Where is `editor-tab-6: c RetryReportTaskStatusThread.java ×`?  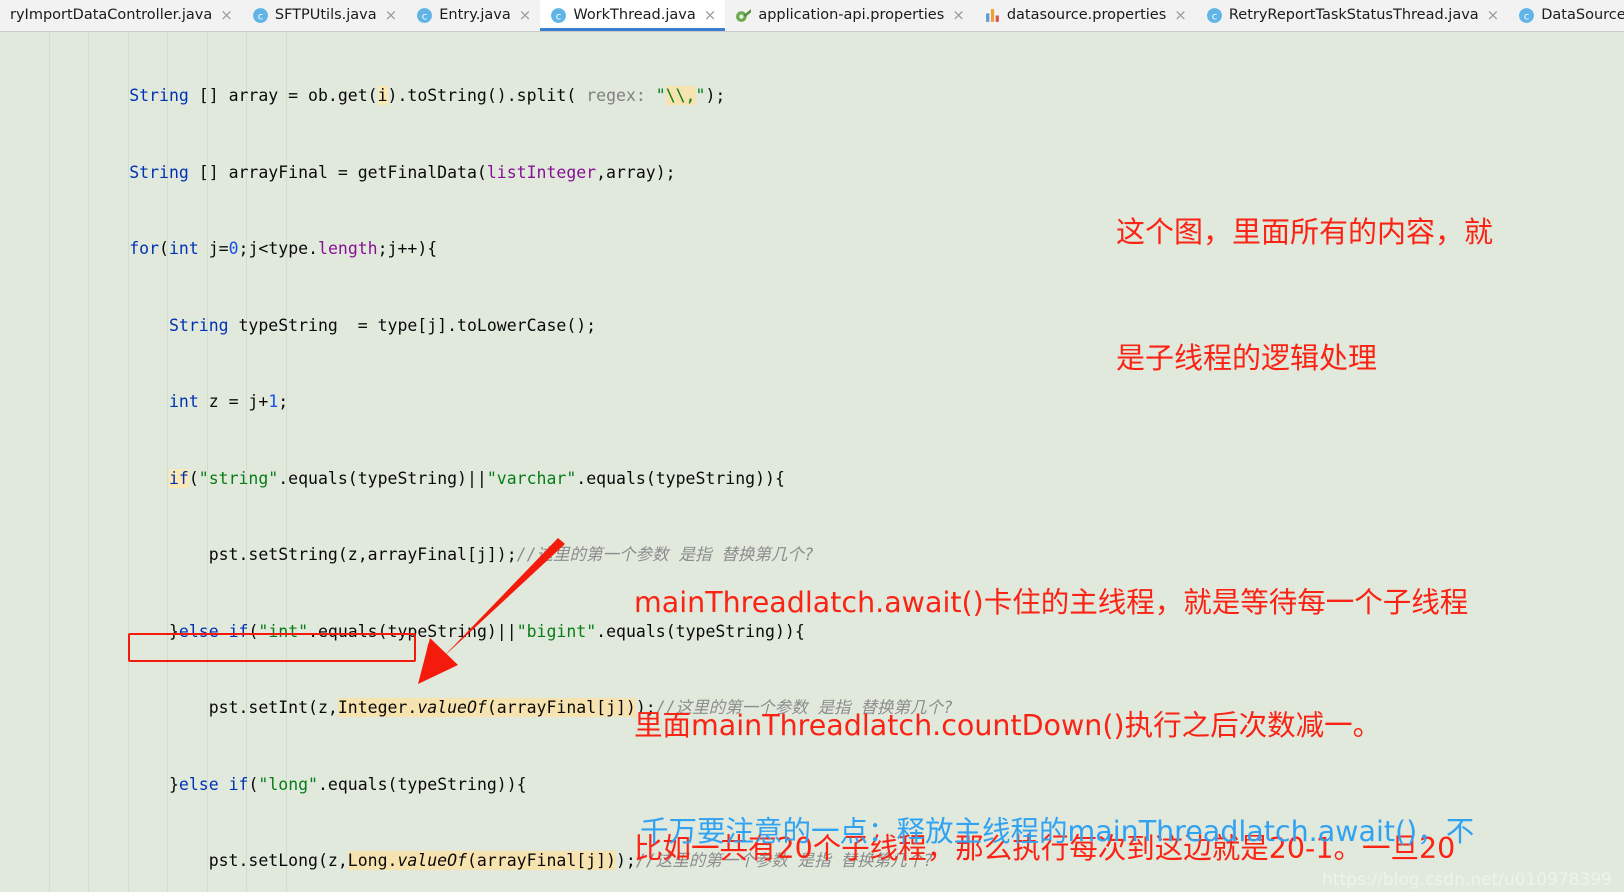 editor-tab-6: c RetryReportTaskStatusThread.java × is located at coordinates (1352, 15).